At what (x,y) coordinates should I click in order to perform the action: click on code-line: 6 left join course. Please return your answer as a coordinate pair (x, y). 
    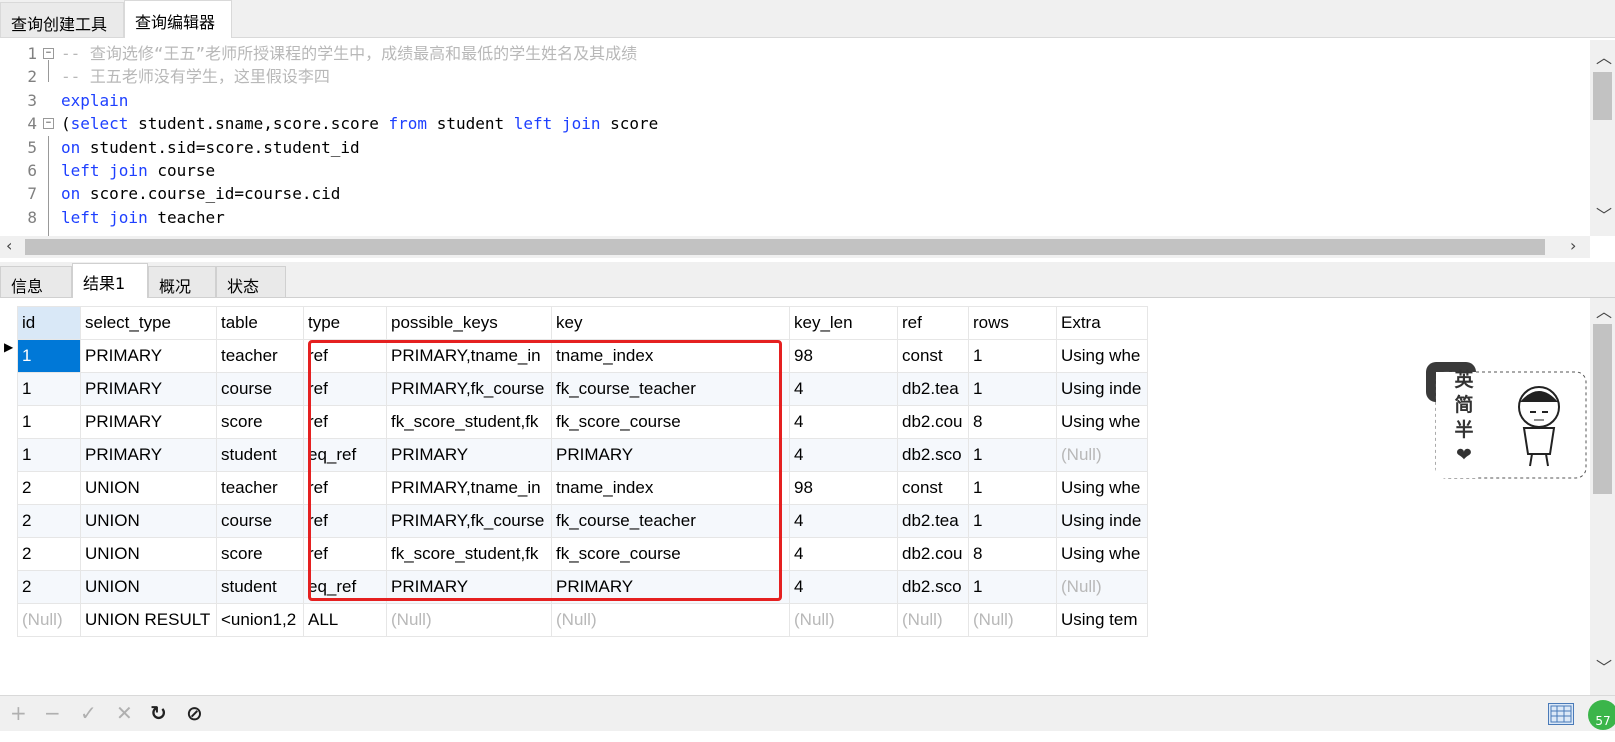
    Looking at the image, I should click on (795, 171).